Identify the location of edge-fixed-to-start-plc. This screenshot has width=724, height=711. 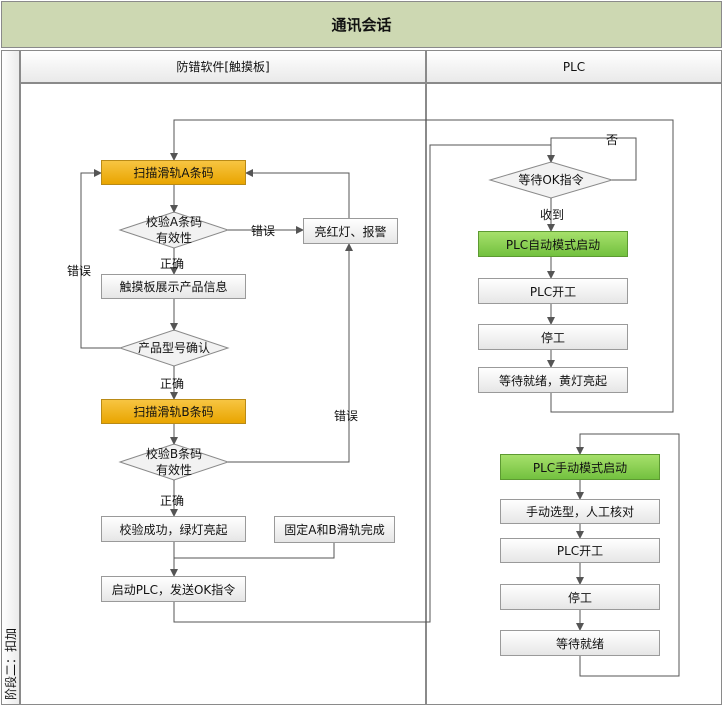
(254, 551).